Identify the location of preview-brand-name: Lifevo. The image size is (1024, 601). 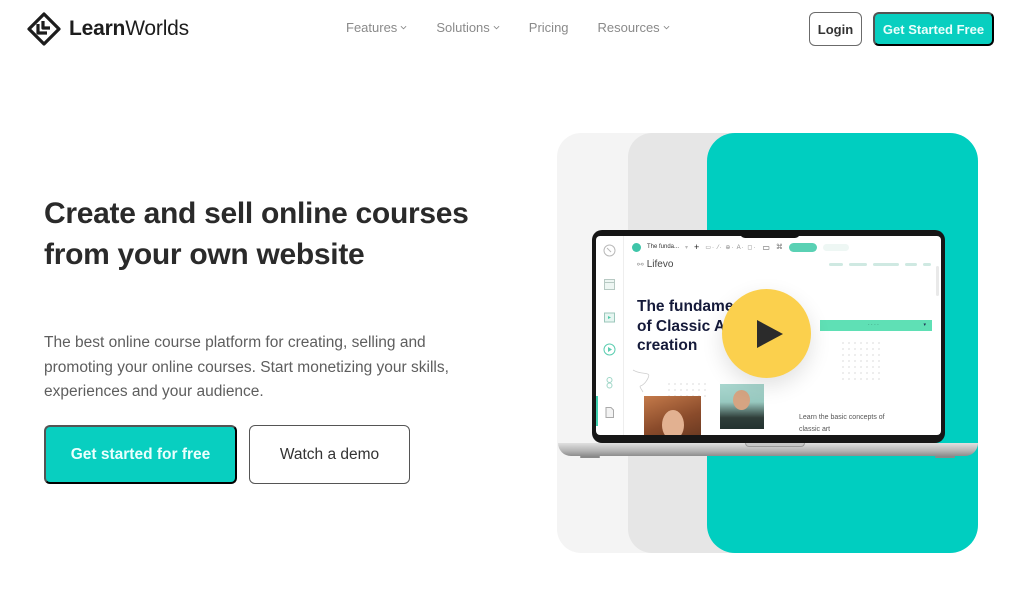
(660, 264).